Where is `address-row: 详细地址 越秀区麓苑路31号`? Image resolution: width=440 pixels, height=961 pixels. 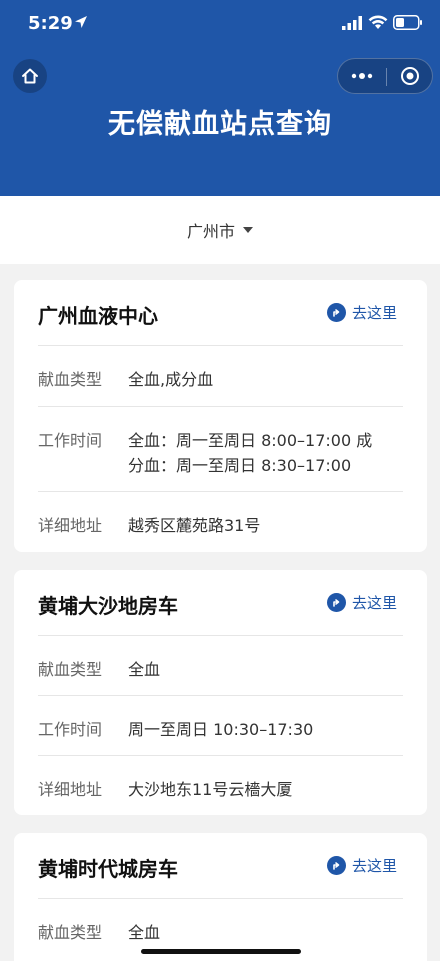
address-row: 详细地址 越秀区麓苑路31号 is located at coordinates (220, 522).